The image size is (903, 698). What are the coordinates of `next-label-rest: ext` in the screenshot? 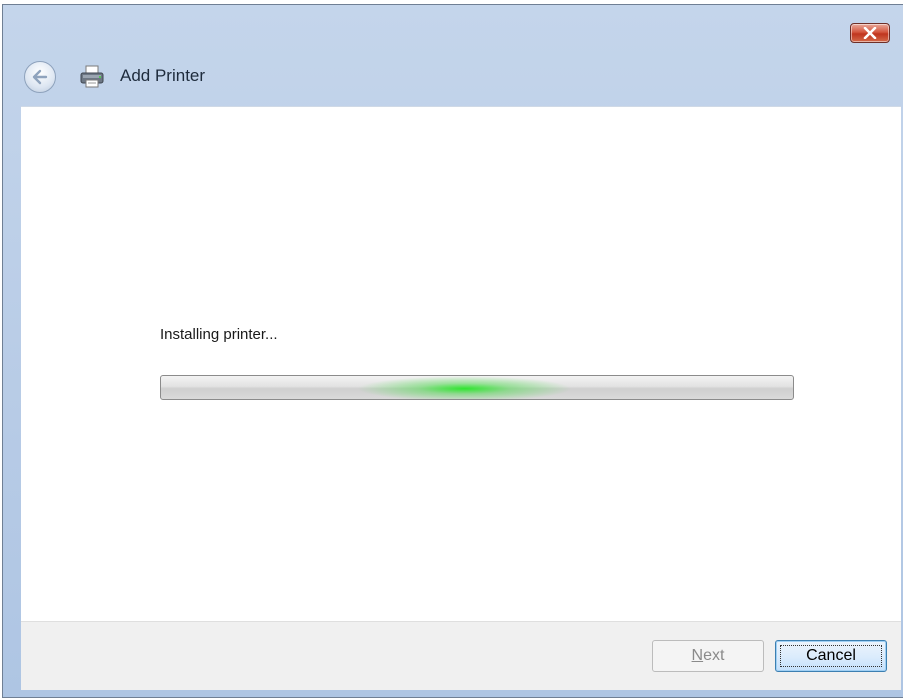 It's located at (714, 655).